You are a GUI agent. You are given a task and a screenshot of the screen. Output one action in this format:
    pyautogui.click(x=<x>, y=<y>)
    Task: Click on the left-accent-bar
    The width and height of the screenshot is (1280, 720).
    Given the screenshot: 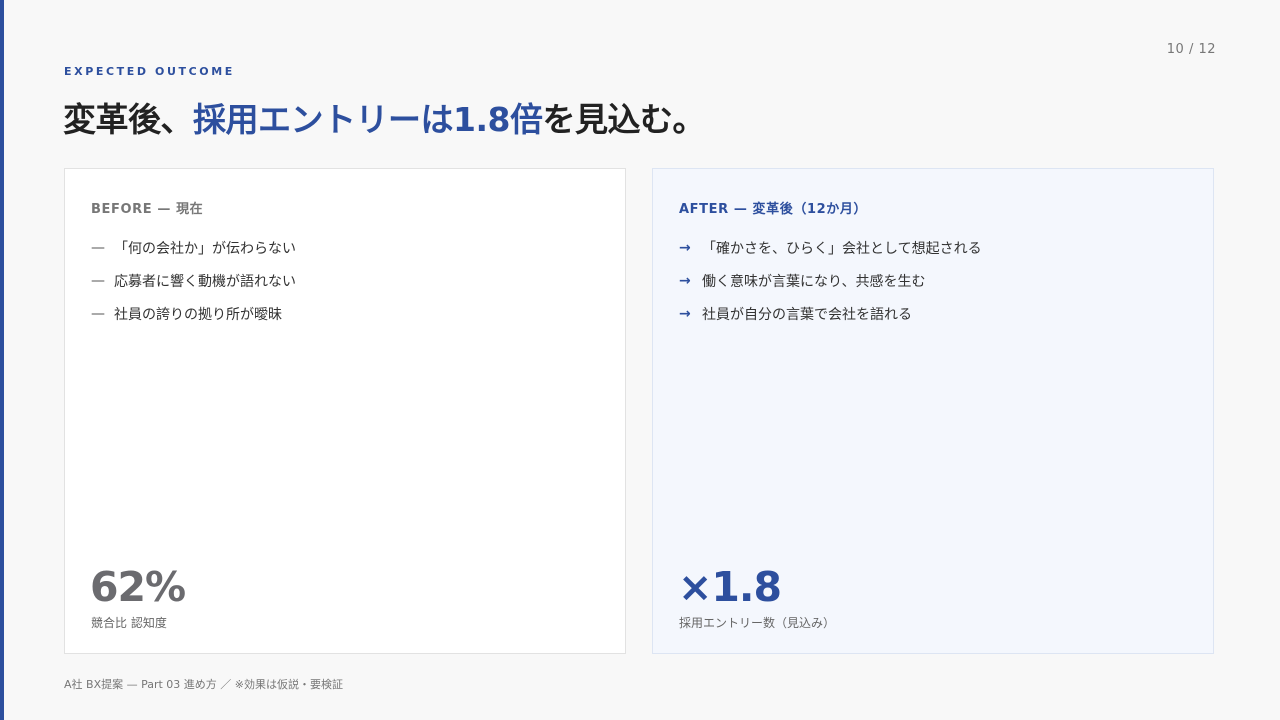 What is the action you would take?
    pyautogui.click(x=2, y=360)
    